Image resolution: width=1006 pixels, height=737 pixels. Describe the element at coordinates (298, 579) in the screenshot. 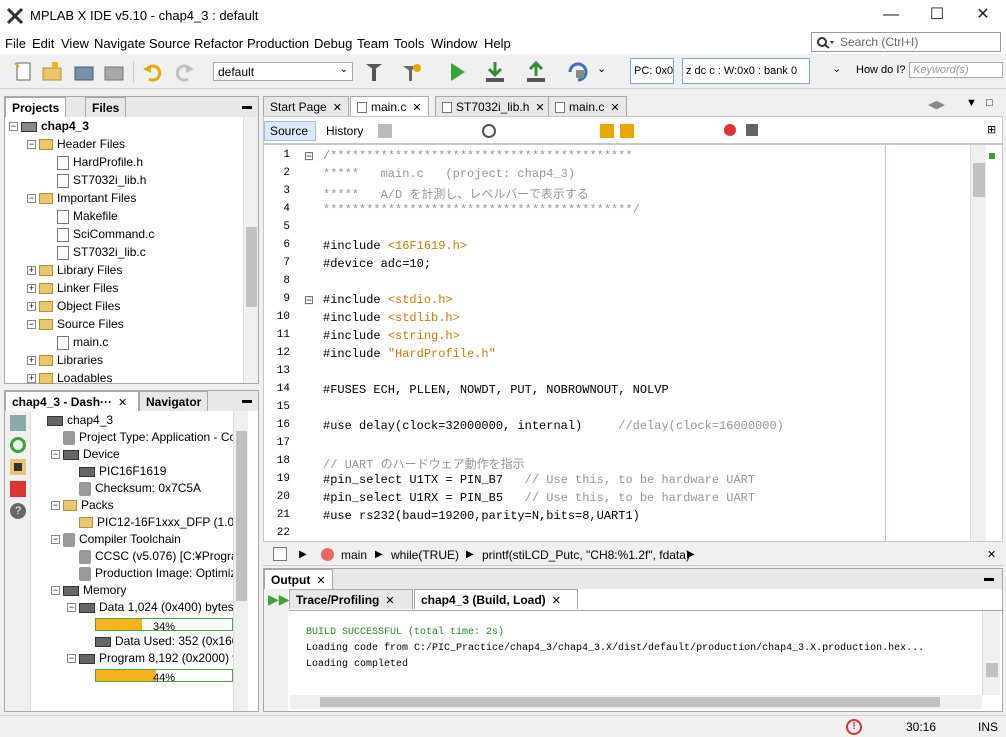

I see `tab-output: Output ✕` at that location.